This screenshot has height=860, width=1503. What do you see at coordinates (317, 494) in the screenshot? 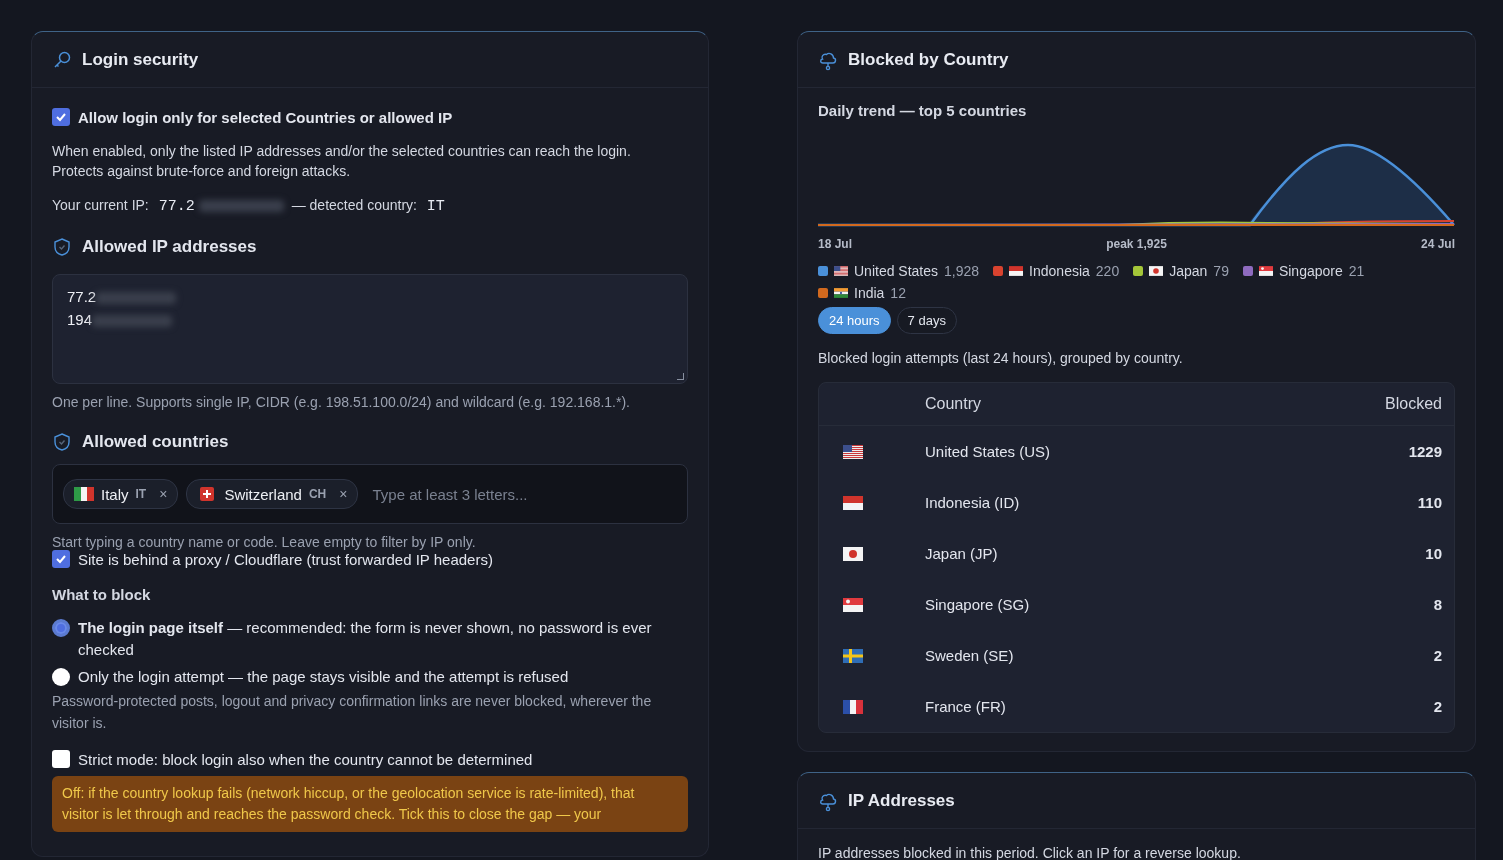
I see `country-code: CH` at bounding box center [317, 494].